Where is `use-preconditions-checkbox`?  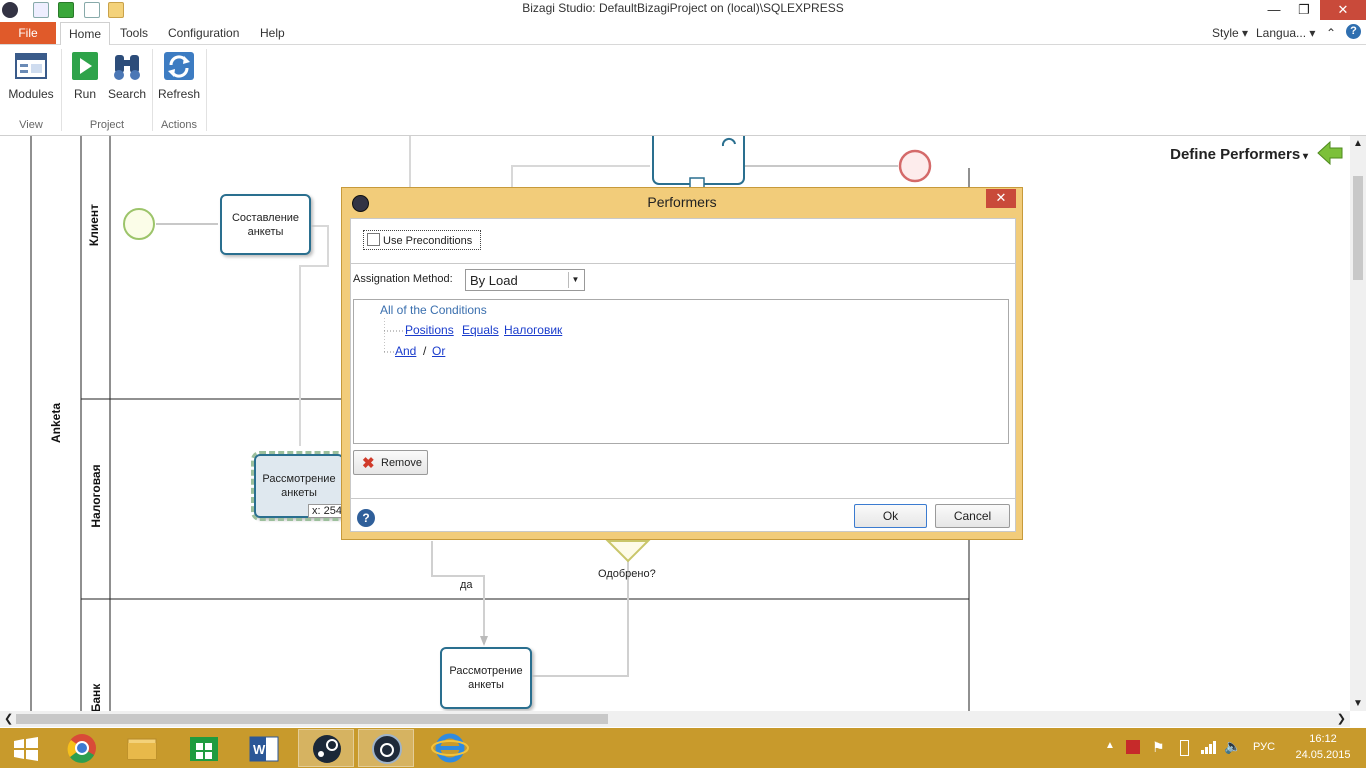 use-preconditions-checkbox is located at coordinates (373, 239).